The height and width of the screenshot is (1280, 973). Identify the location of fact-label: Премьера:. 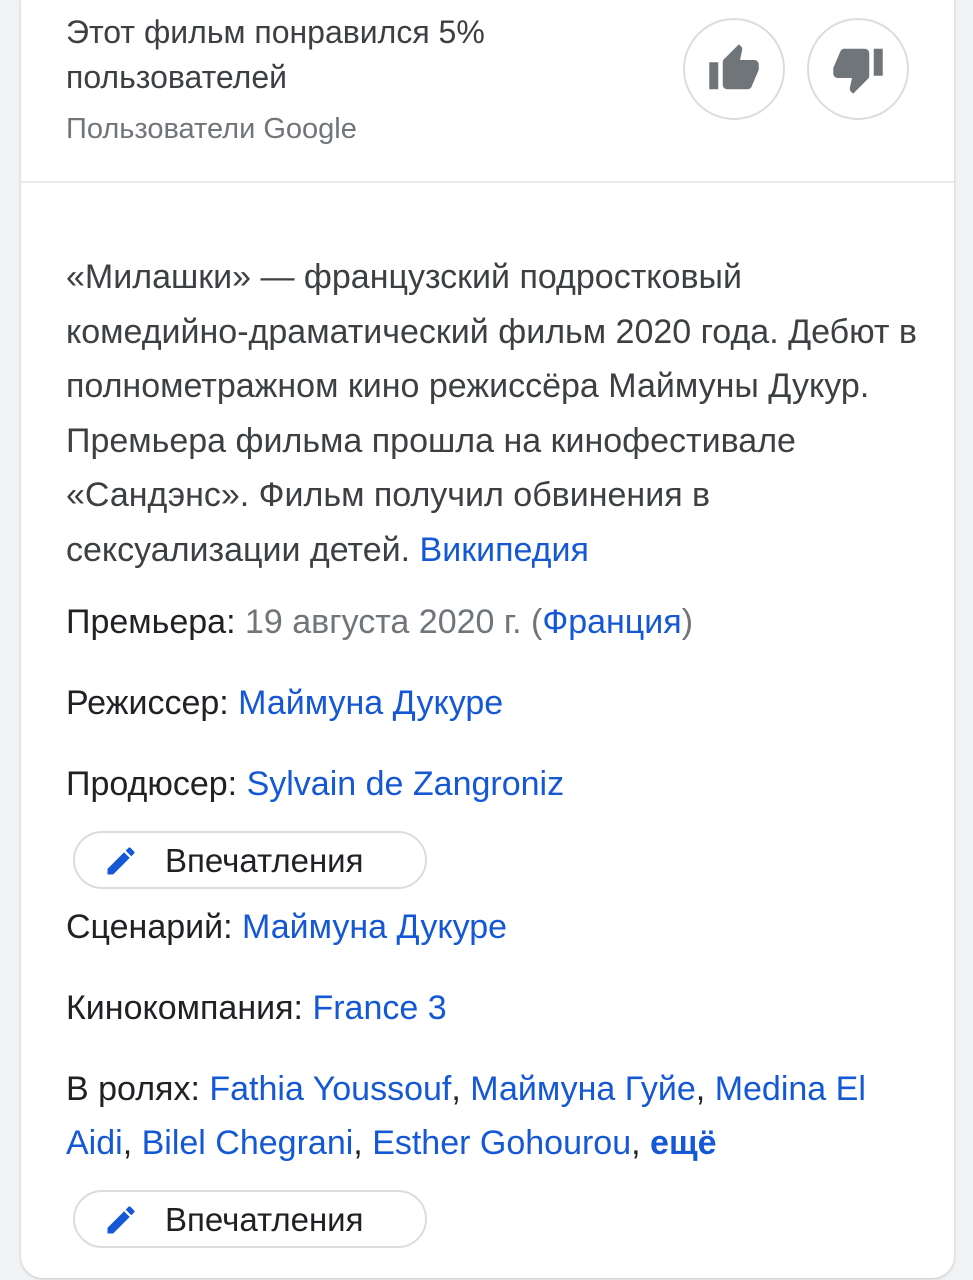
(151, 622).